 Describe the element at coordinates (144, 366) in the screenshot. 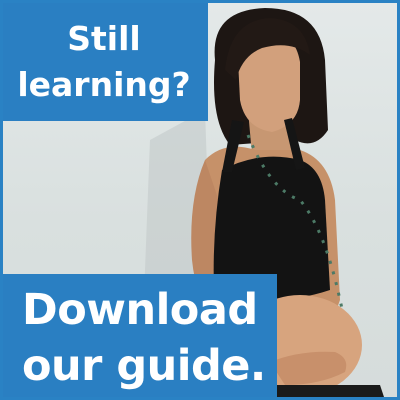

I see `cta-line-2: our guide.` at that location.